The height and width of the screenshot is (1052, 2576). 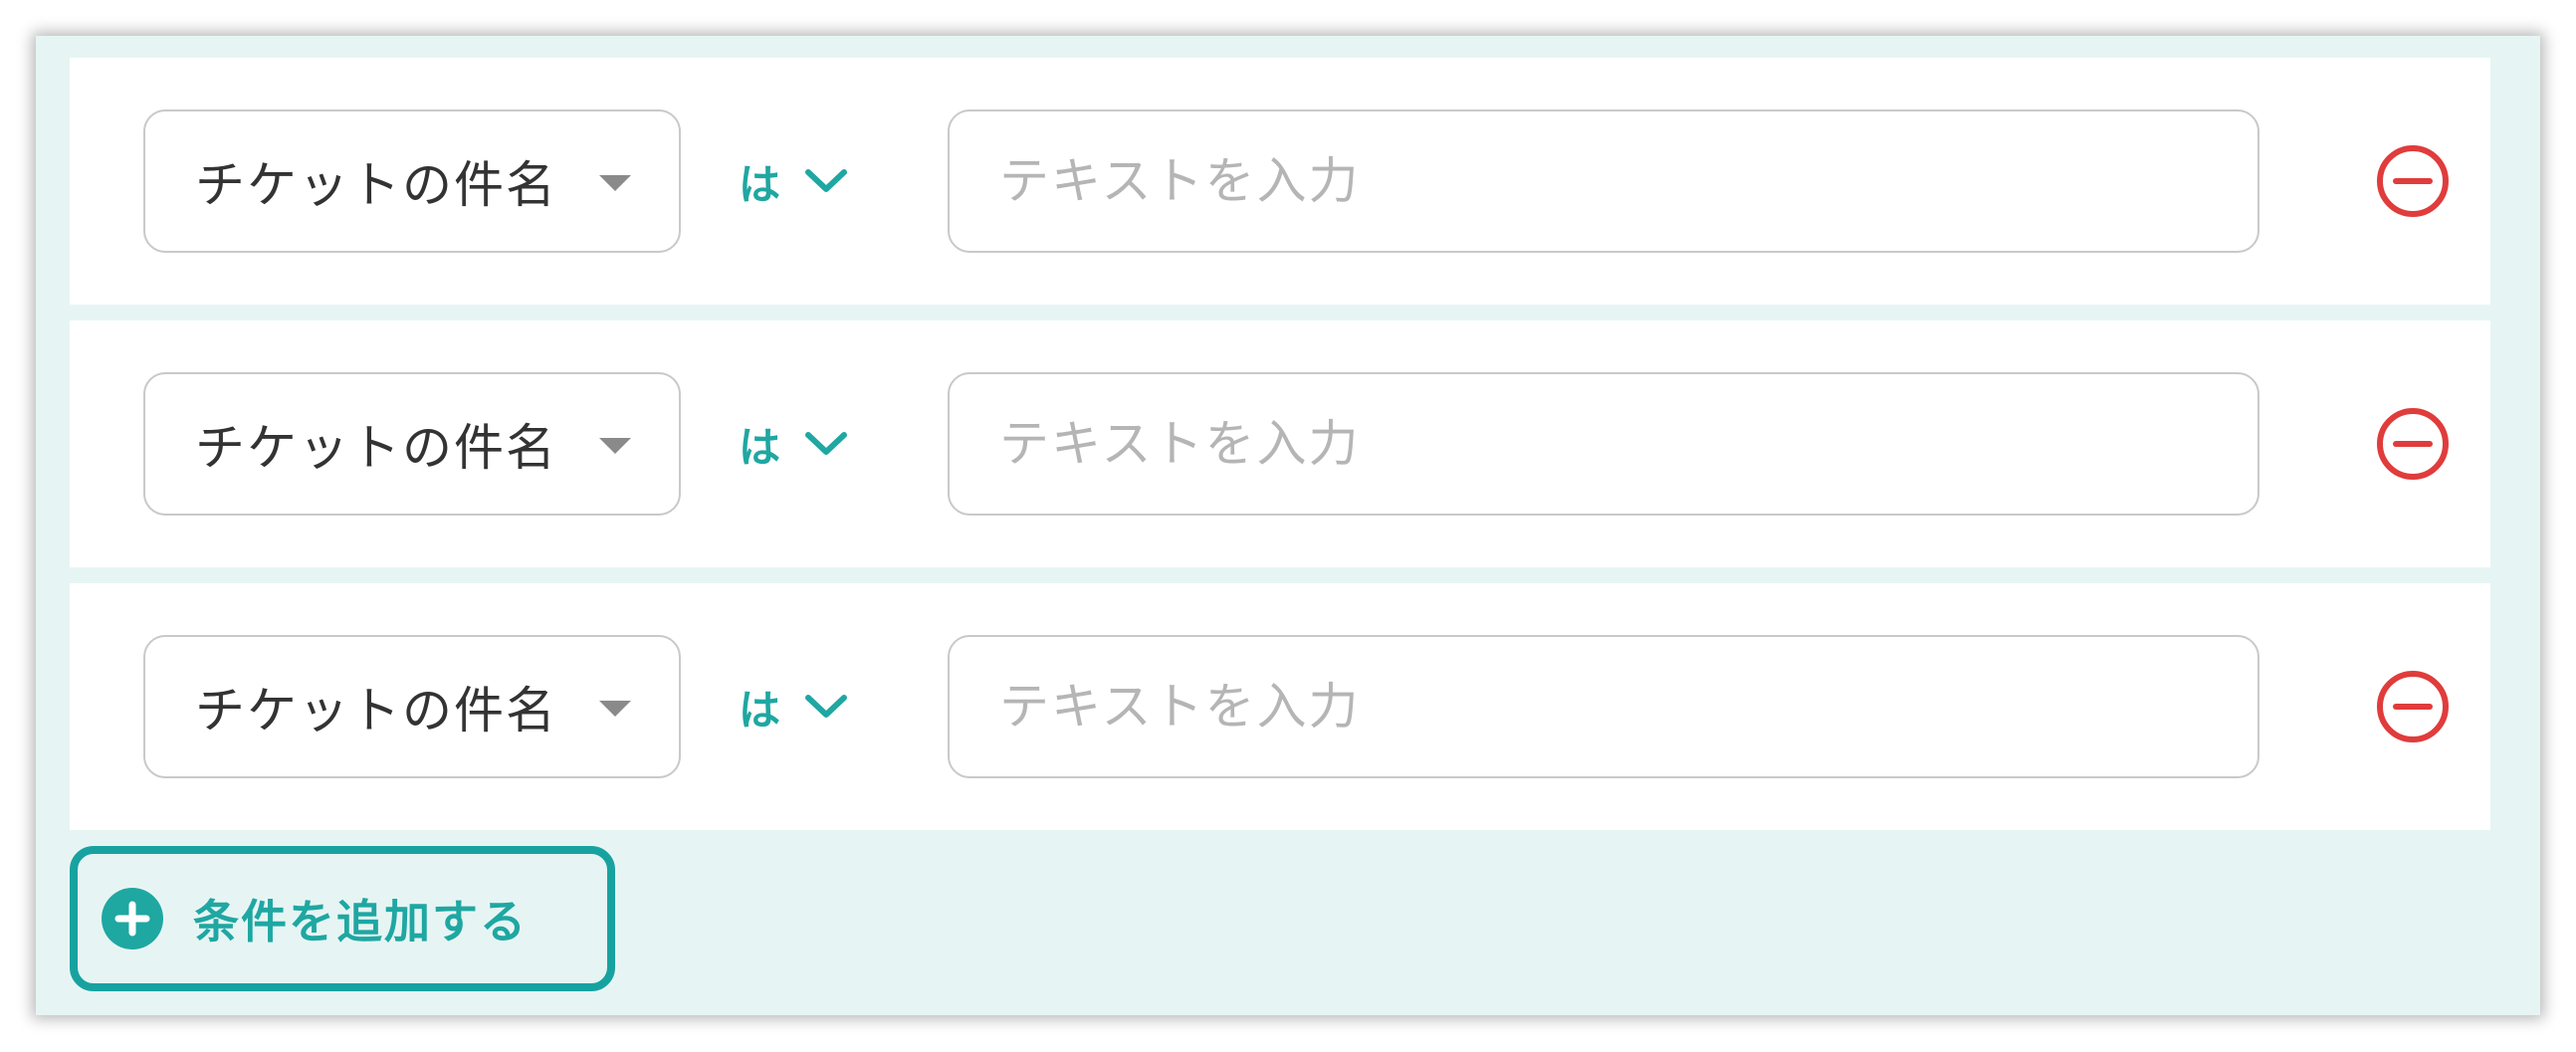 What do you see at coordinates (132, 919) in the screenshot?
I see `plus-circle-icon` at bounding box center [132, 919].